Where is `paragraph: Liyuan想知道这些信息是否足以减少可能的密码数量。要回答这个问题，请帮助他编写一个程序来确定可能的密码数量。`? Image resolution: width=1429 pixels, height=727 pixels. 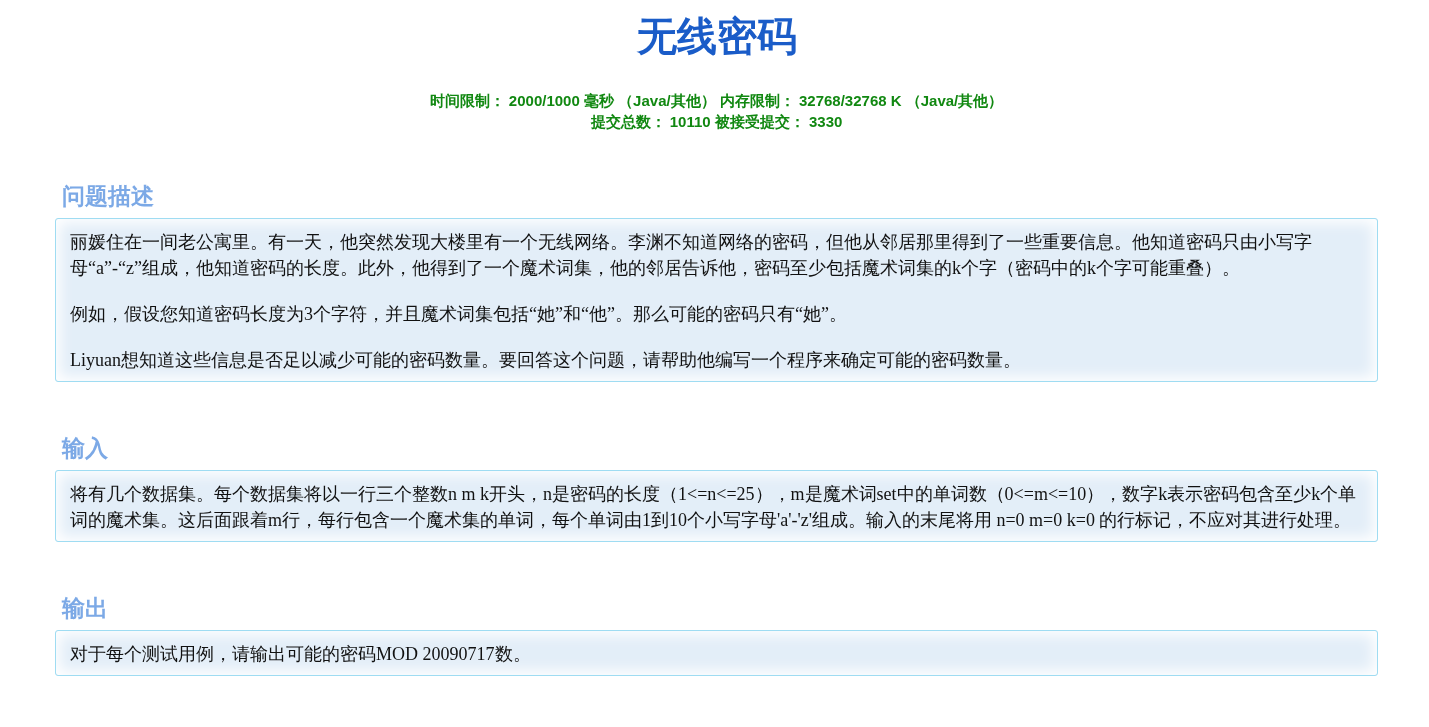
paragraph: Liyuan想知道这些信息是否足以减少可能的密码数量。要回答这个问题，请帮助他编写一个程序来确定可能的密码数量。 is located at coordinates (546, 360).